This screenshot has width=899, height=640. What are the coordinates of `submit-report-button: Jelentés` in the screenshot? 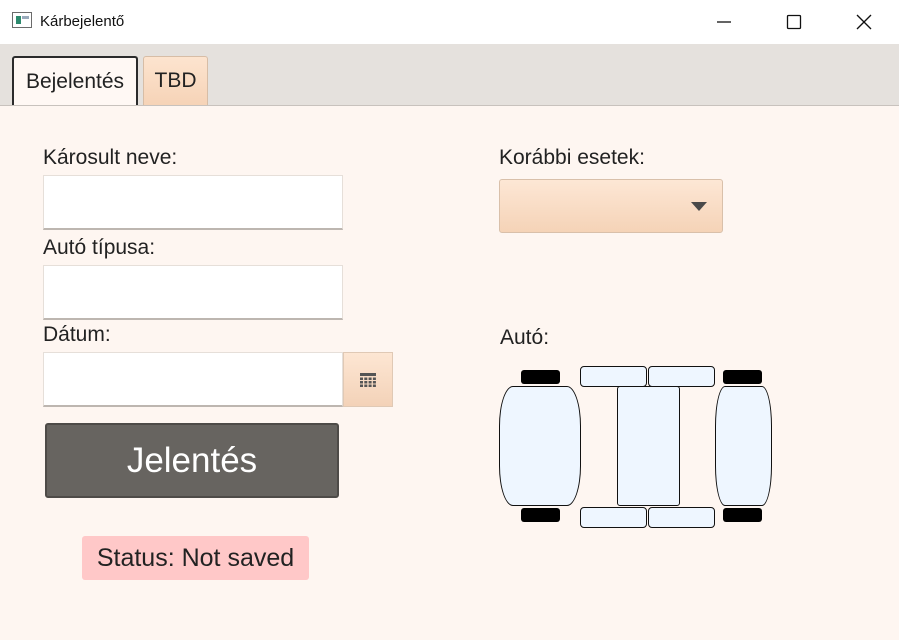 It's located at (192, 460).